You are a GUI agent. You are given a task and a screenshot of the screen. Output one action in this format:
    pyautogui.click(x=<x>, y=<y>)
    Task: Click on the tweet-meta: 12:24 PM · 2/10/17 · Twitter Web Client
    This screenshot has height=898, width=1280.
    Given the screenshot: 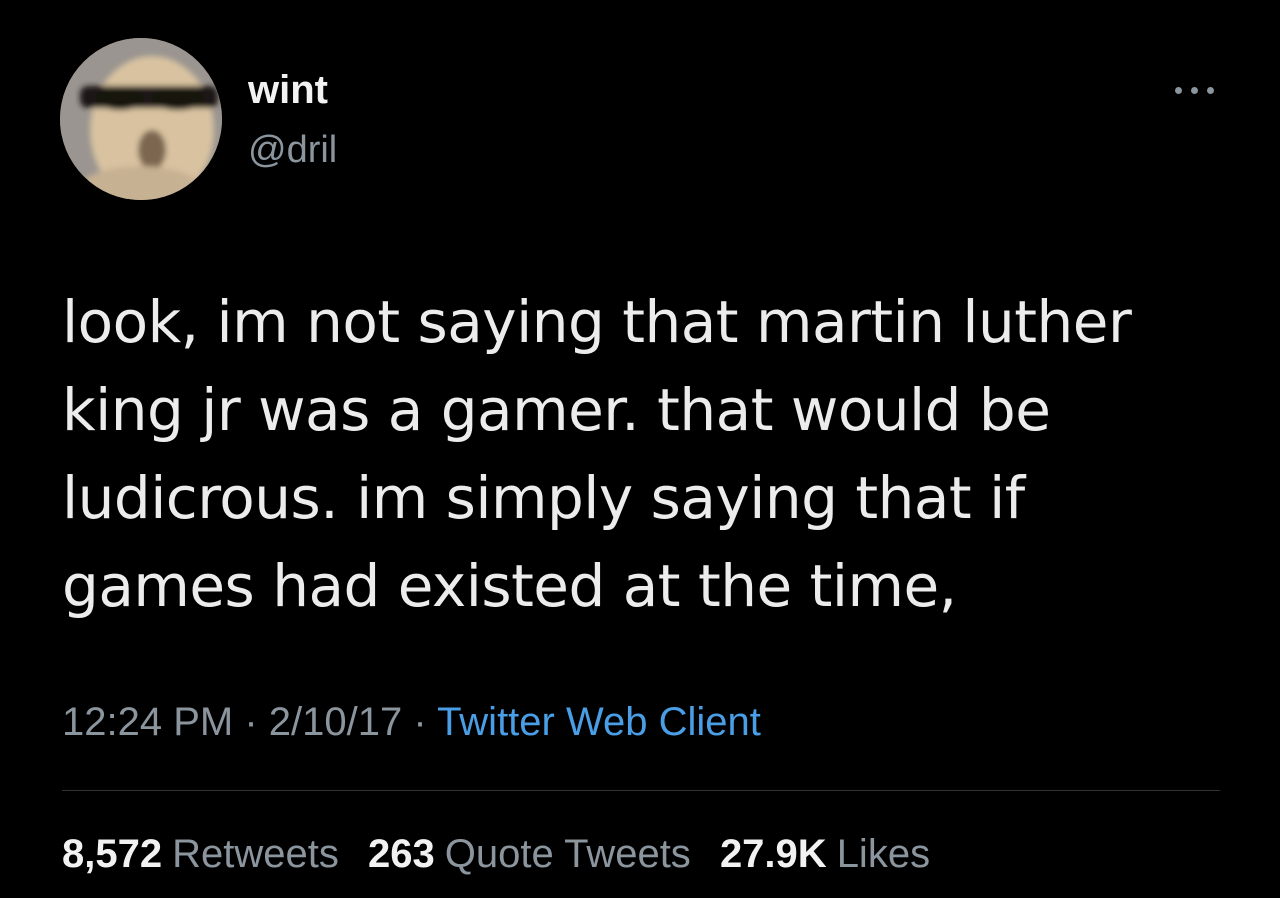 What is the action you would take?
    pyautogui.click(x=411, y=722)
    